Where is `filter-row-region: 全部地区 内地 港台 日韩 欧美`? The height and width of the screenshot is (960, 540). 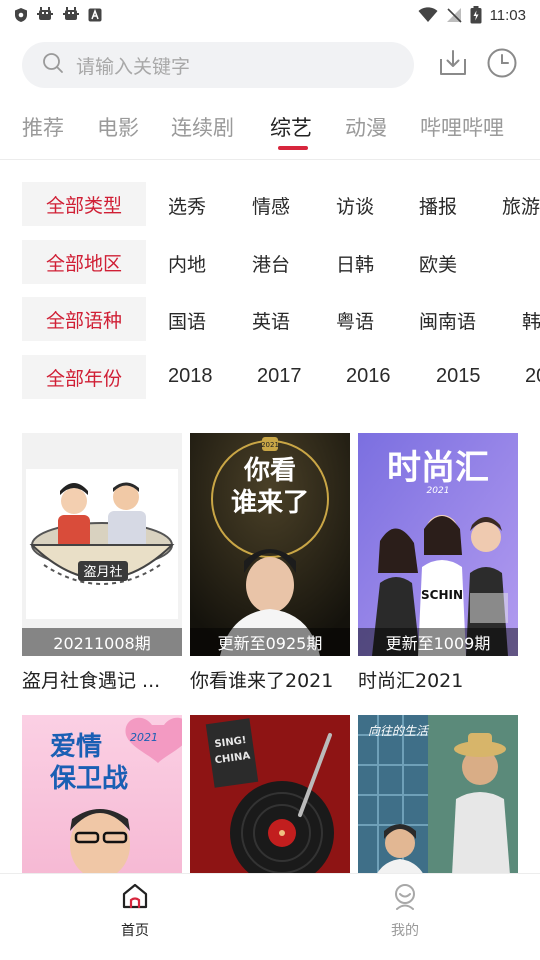 filter-row-region: 全部地区 内地 港台 日韩 欧美 is located at coordinates (270, 262).